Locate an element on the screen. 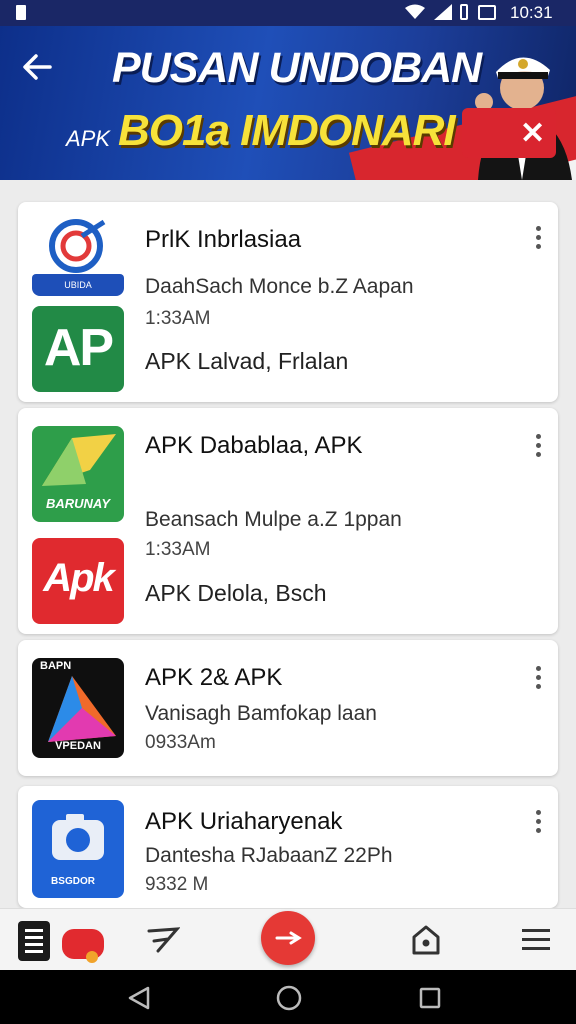 The width and height of the screenshot is (576, 1024). battery-icon is located at coordinates (487, 12).